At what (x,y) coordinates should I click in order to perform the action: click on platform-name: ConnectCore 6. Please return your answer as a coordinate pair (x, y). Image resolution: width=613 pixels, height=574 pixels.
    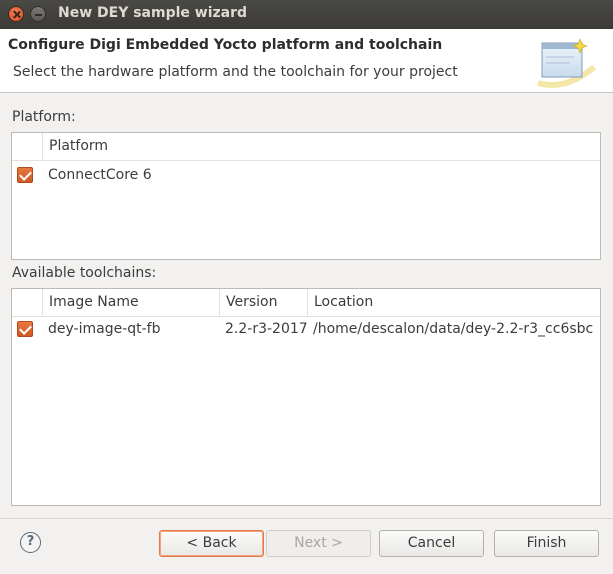
    Looking at the image, I should click on (100, 175).